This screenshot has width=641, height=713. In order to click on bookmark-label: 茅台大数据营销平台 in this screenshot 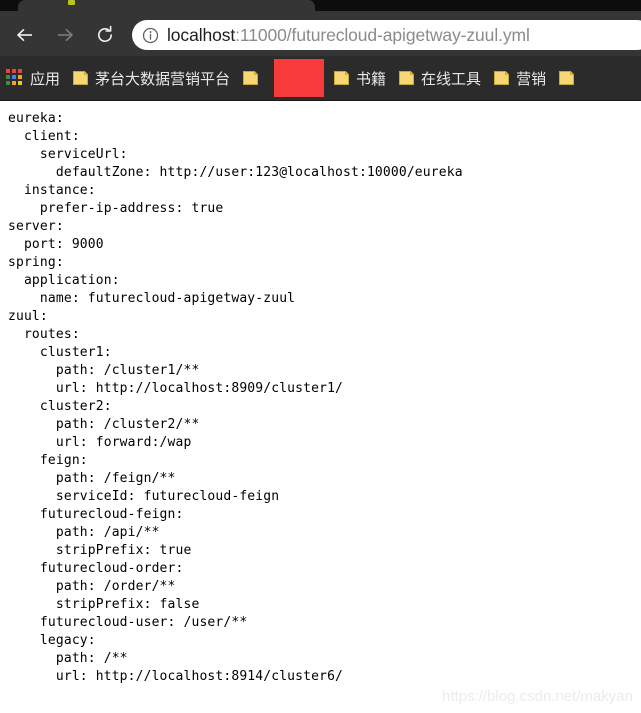, I will do `click(163, 79)`.